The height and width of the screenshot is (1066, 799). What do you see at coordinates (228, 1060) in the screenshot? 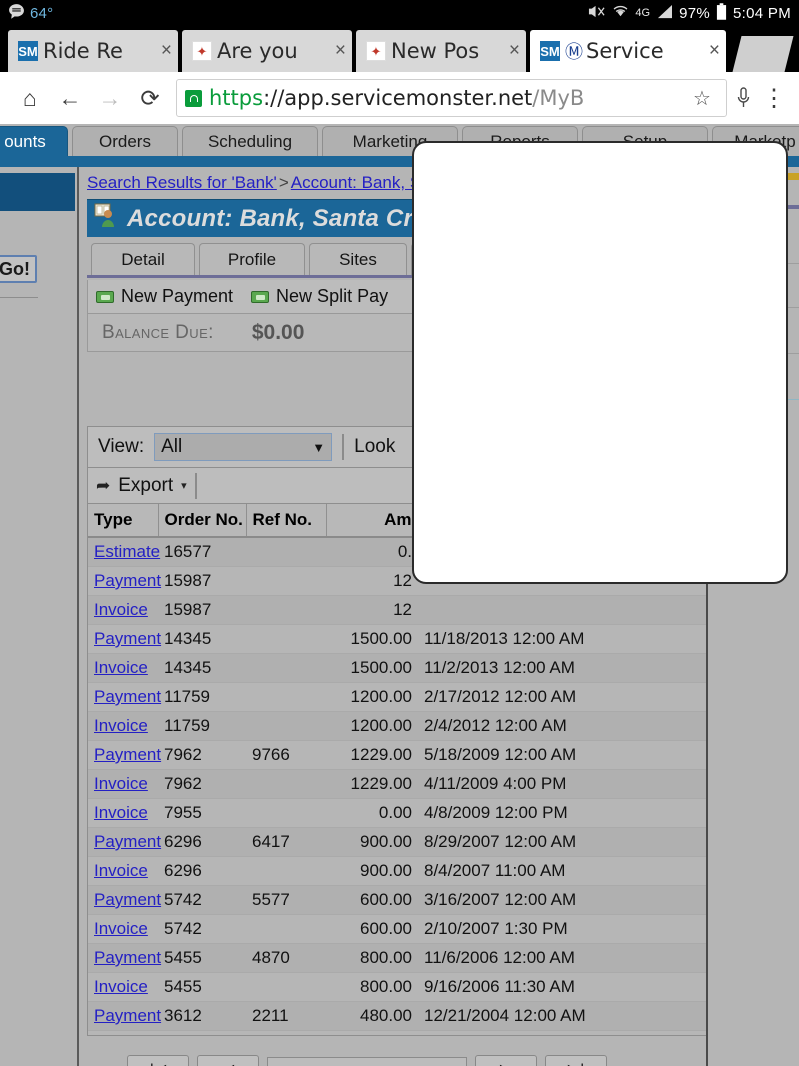
I see `pager-prev-button: ◀` at bounding box center [228, 1060].